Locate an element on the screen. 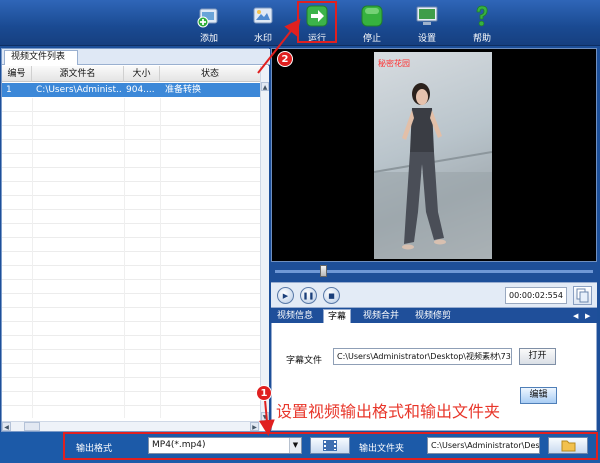  step-marker-2: 2 is located at coordinates (285, 59).